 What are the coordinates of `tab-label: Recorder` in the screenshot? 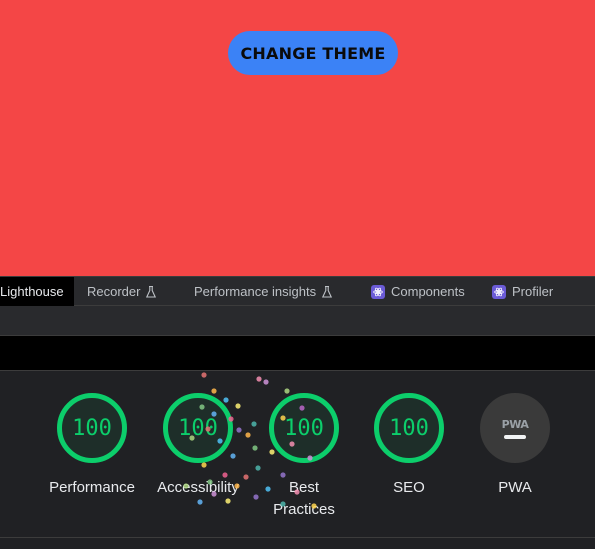 It's located at (114, 291).